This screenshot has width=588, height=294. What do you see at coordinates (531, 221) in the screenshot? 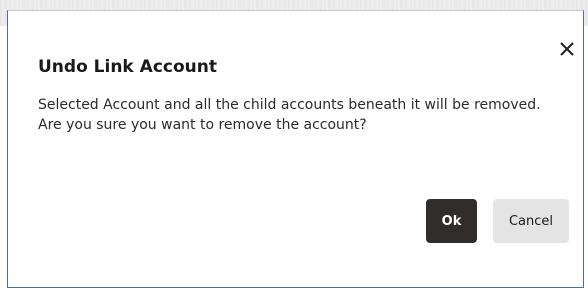
I see `cancel-button: Cancel` at bounding box center [531, 221].